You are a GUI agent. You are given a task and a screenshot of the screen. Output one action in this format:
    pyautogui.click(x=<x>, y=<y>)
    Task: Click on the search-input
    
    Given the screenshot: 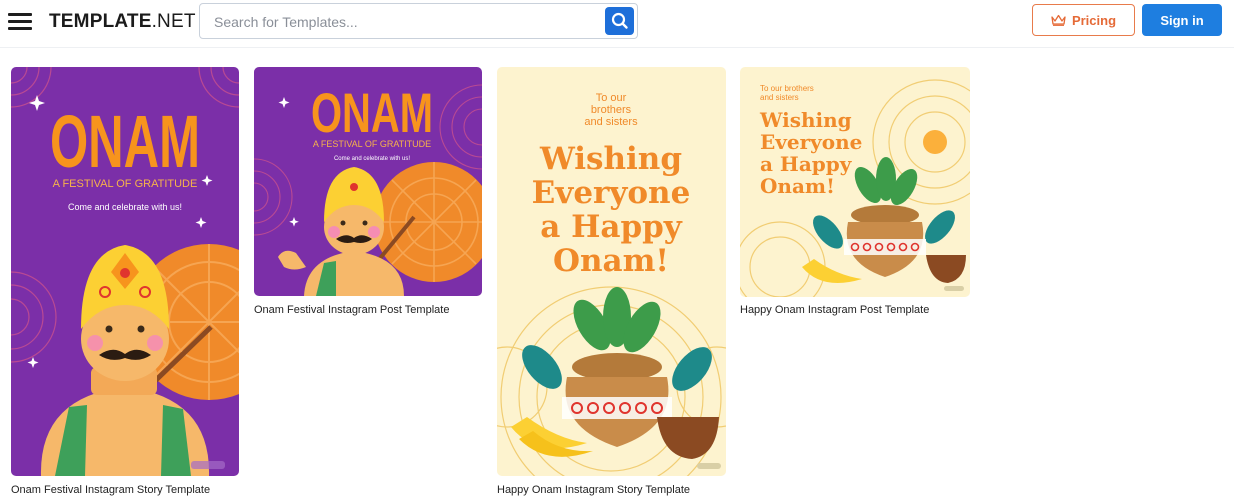 What is the action you would take?
    pyautogui.click(x=404, y=22)
    